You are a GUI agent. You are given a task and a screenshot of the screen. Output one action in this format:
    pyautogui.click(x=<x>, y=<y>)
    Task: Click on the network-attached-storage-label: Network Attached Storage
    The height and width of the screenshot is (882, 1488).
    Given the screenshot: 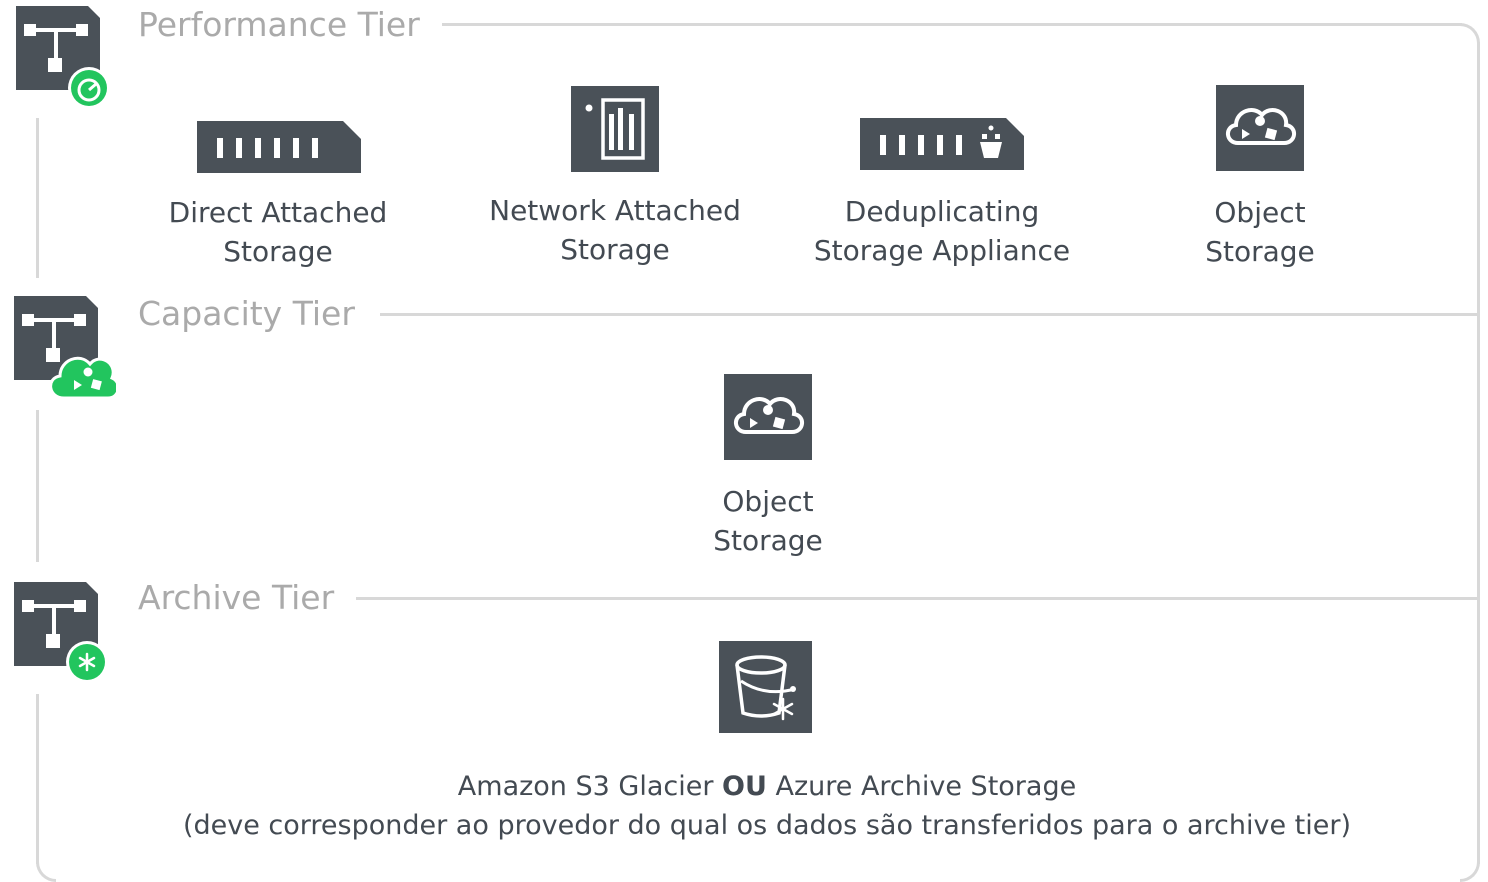 What is the action you would take?
    pyautogui.click(x=615, y=230)
    